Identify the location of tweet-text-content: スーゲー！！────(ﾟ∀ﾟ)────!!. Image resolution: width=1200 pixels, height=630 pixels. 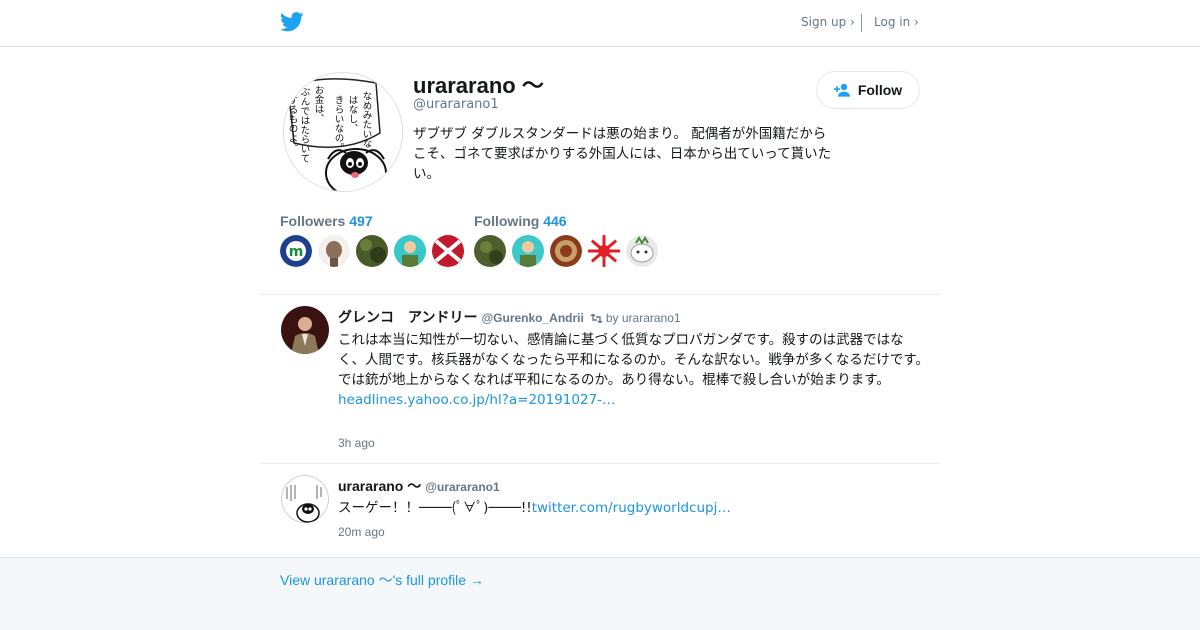
(435, 508).